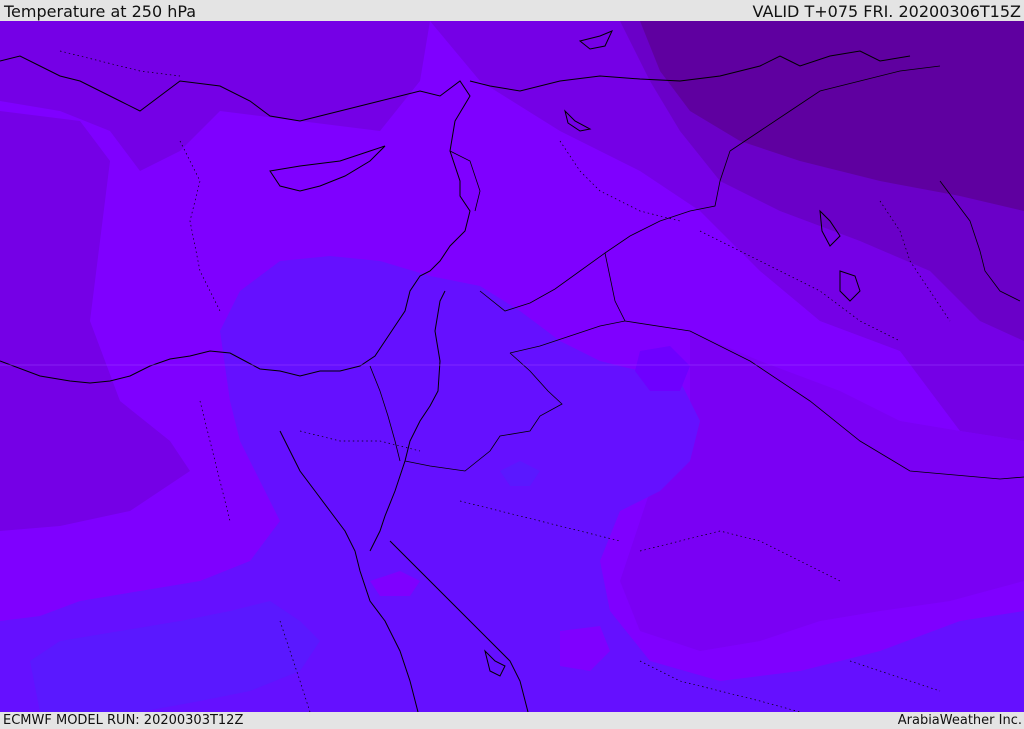 The width and height of the screenshot is (1024, 729). I want to click on provider-credit: ArabiaWeather Inc., so click(959, 720).